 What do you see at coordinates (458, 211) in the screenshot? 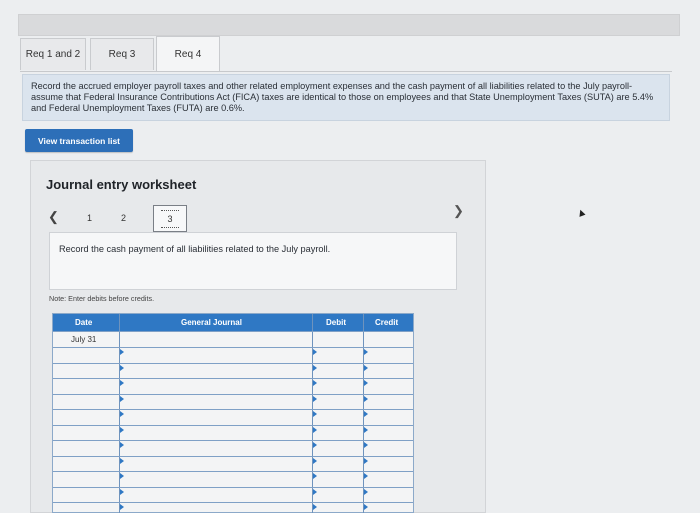
I see `chevron-right-icon: ❯` at bounding box center [458, 211].